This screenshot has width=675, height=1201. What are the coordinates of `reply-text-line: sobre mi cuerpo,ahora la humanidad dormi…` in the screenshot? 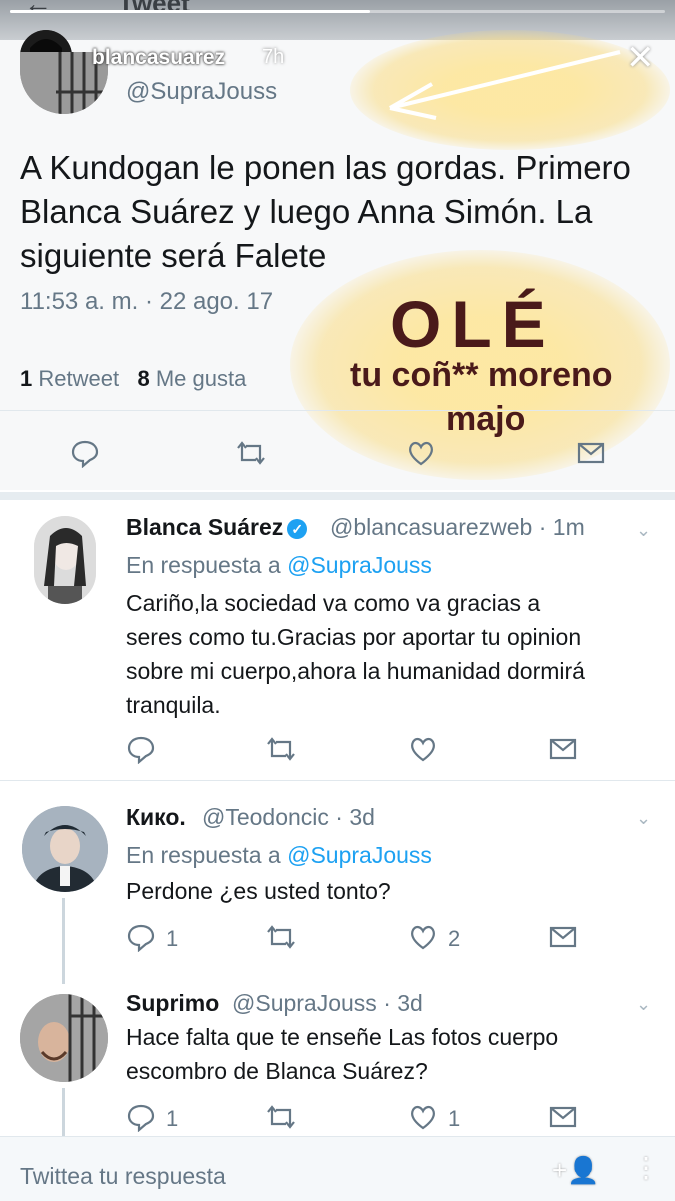 It's located at (355, 671).